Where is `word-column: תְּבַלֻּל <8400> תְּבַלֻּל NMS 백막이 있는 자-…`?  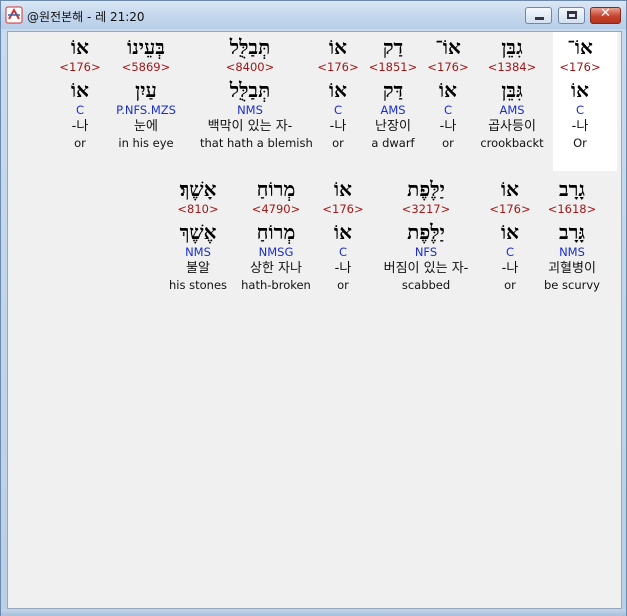 word-column: תְּבַלֻּל <8400> תְּבַלֻּל NMS 백막이 있는 자-… is located at coordinates (256, 92).